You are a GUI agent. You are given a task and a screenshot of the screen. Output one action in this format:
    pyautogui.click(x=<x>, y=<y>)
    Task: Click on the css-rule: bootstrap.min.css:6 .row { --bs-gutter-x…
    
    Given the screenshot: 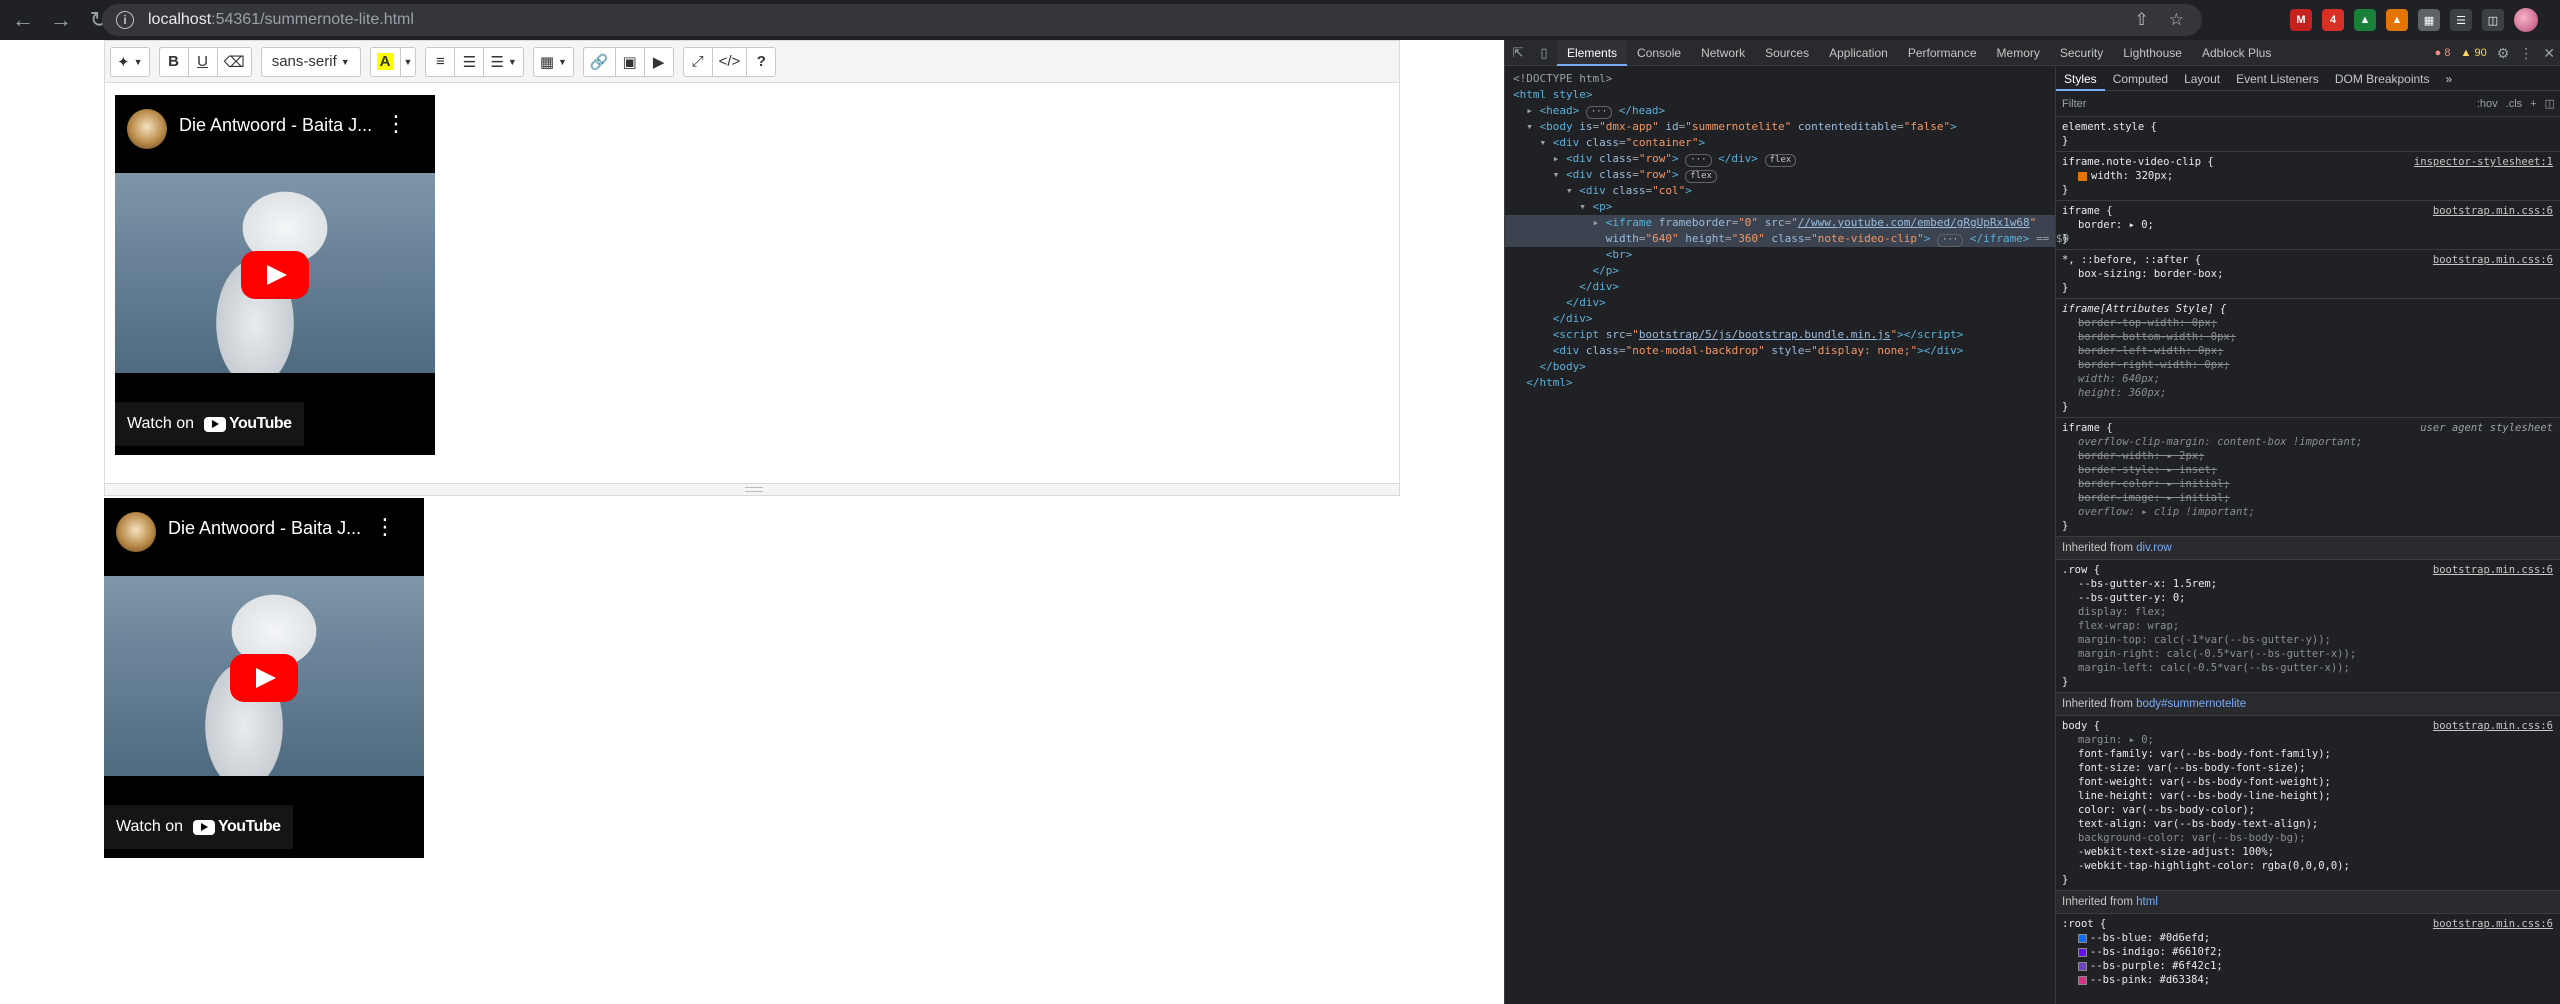 What is the action you would take?
    pyautogui.click(x=2308, y=626)
    